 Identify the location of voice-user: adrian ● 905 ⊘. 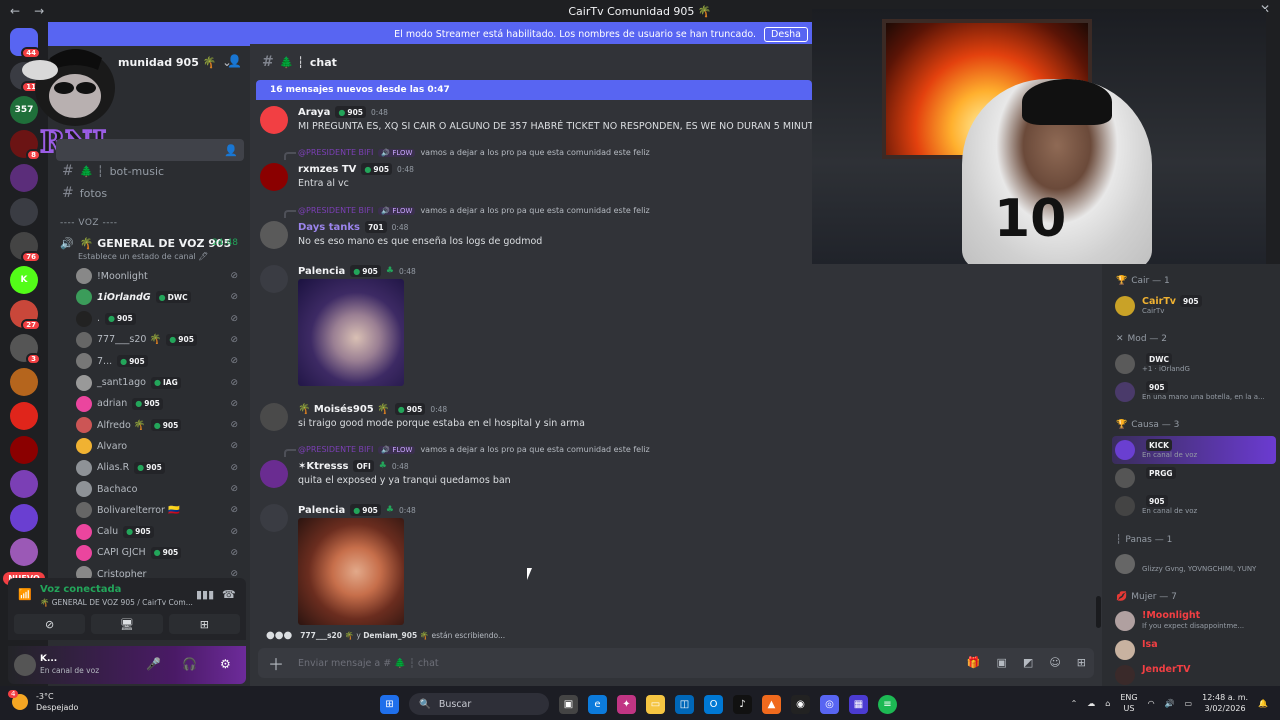
(160, 404).